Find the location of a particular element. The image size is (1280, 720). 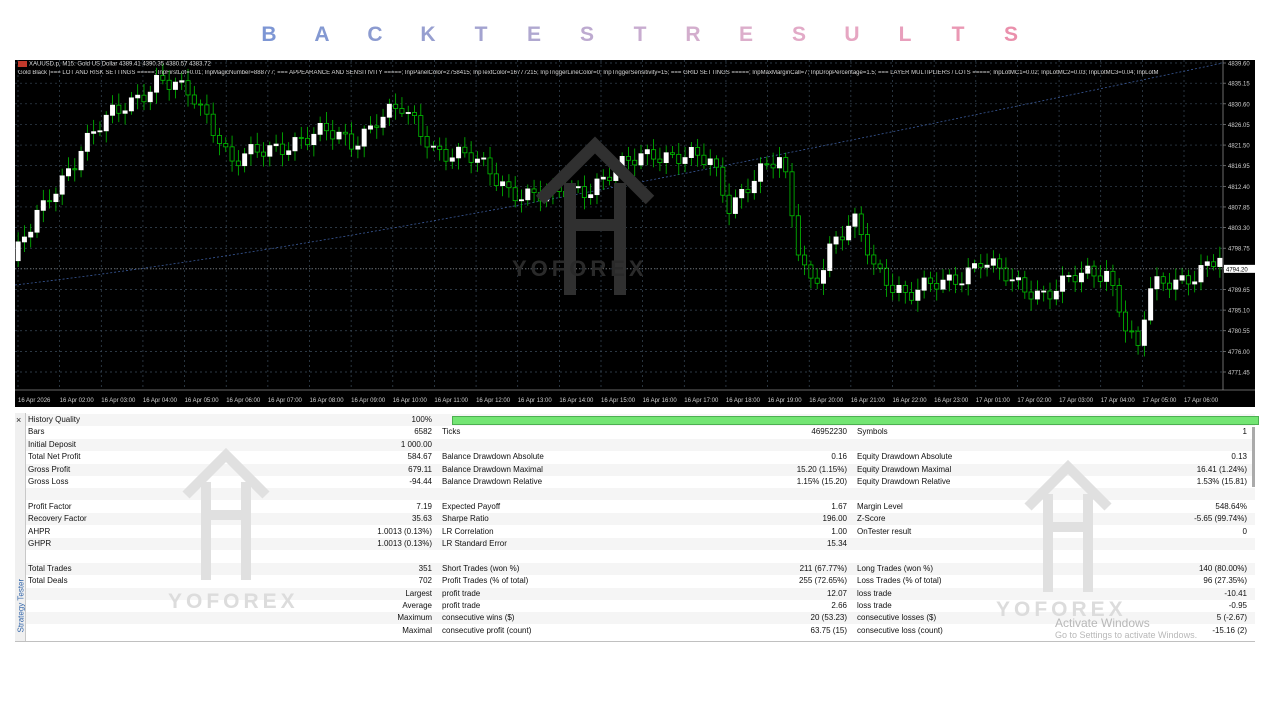

stat-label: Ticks is located at coordinates (451, 432).